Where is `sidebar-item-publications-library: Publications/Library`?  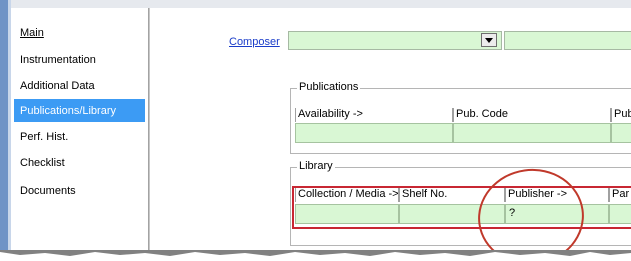 sidebar-item-publications-library: Publications/Library is located at coordinates (79, 110).